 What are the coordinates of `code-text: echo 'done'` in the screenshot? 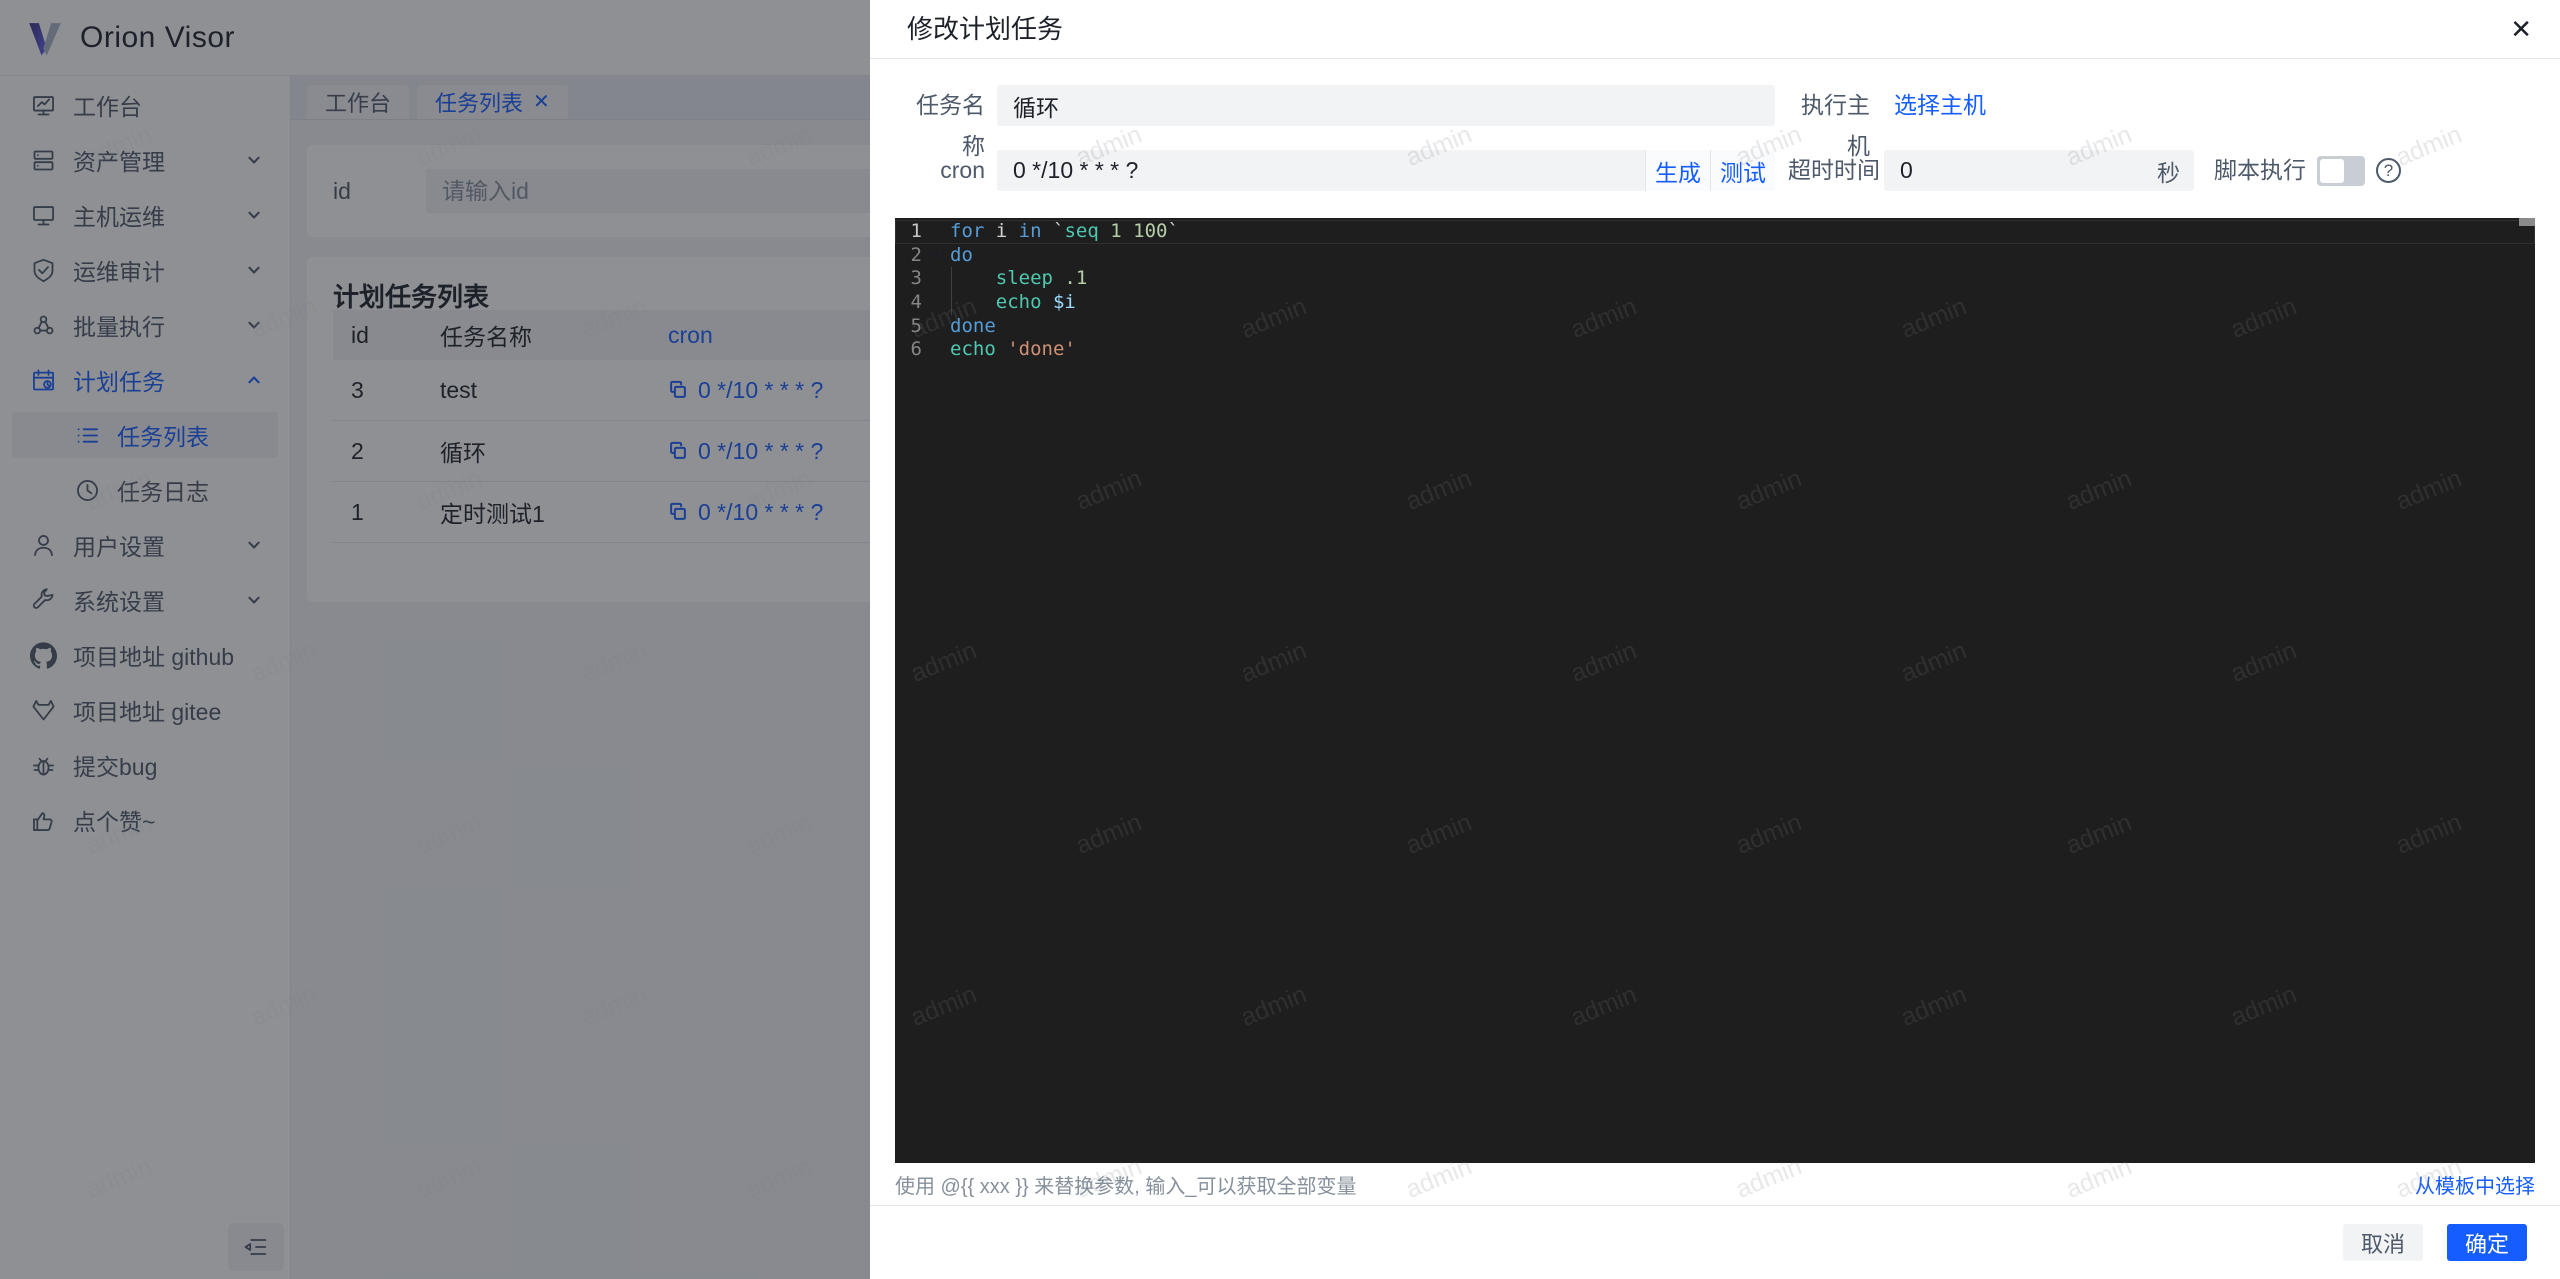 It's located at (1742, 350).